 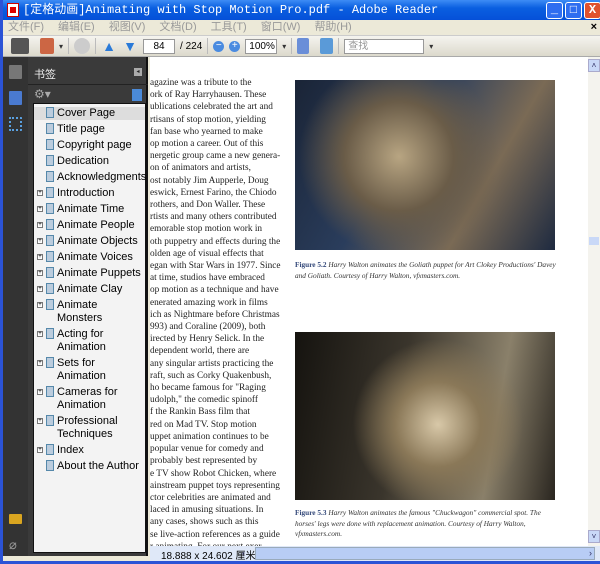 I want to click on bookmark-item: About the Author, so click(x=89, y=466).